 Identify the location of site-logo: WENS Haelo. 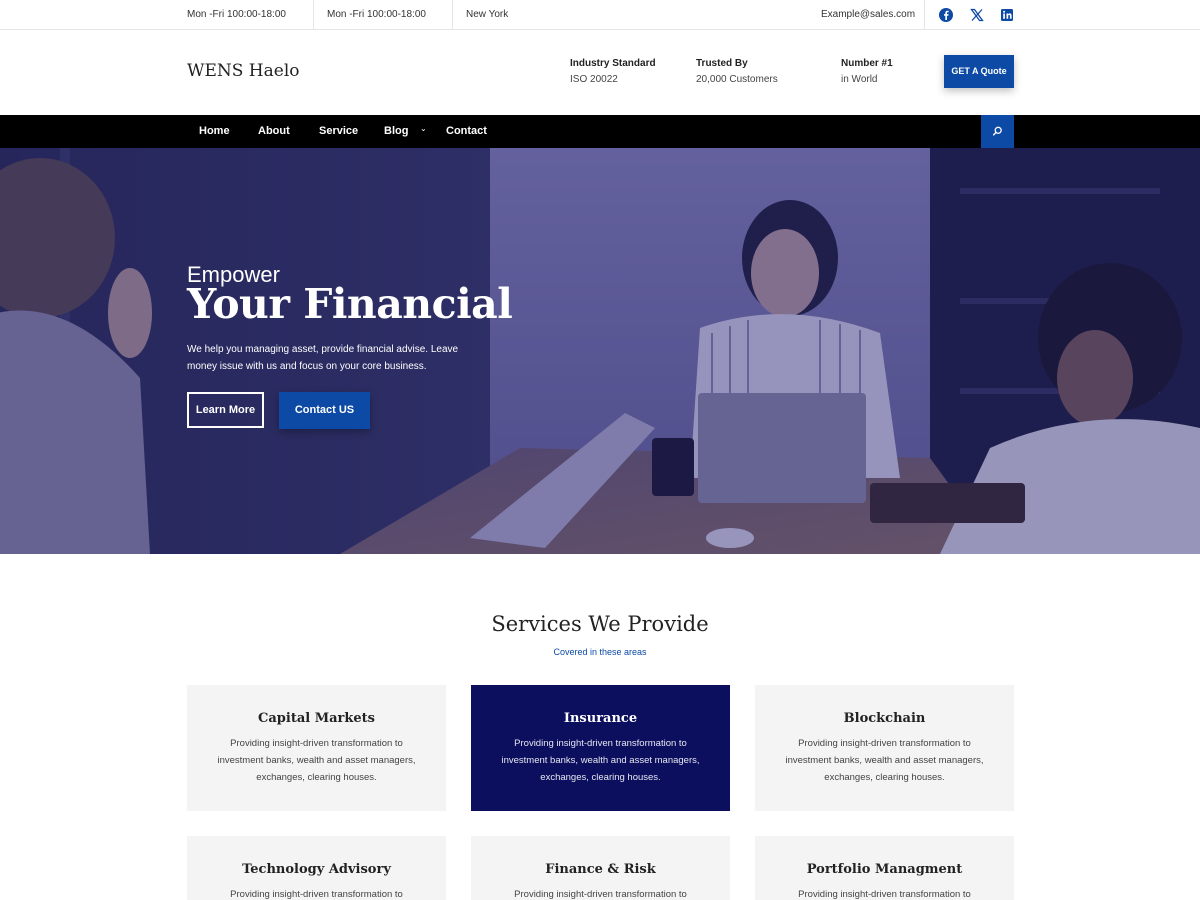
(243, 71).